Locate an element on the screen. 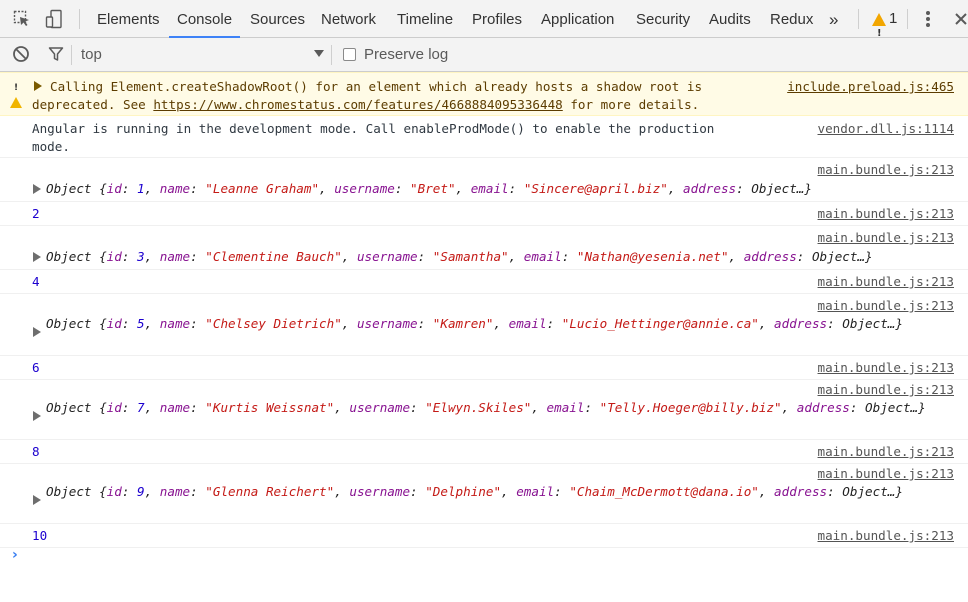 The image size is (968, 602). close-icon is located at coordinates (959, 19).